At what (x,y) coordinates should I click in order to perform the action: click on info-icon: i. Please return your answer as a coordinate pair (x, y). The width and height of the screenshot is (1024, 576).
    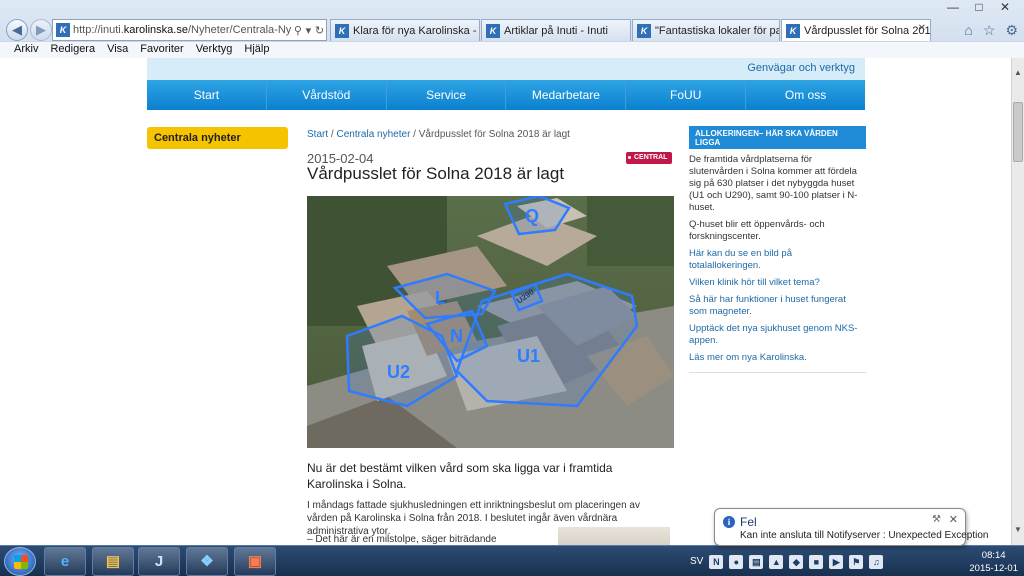
    Looking at the image, I should click on (729, 522).